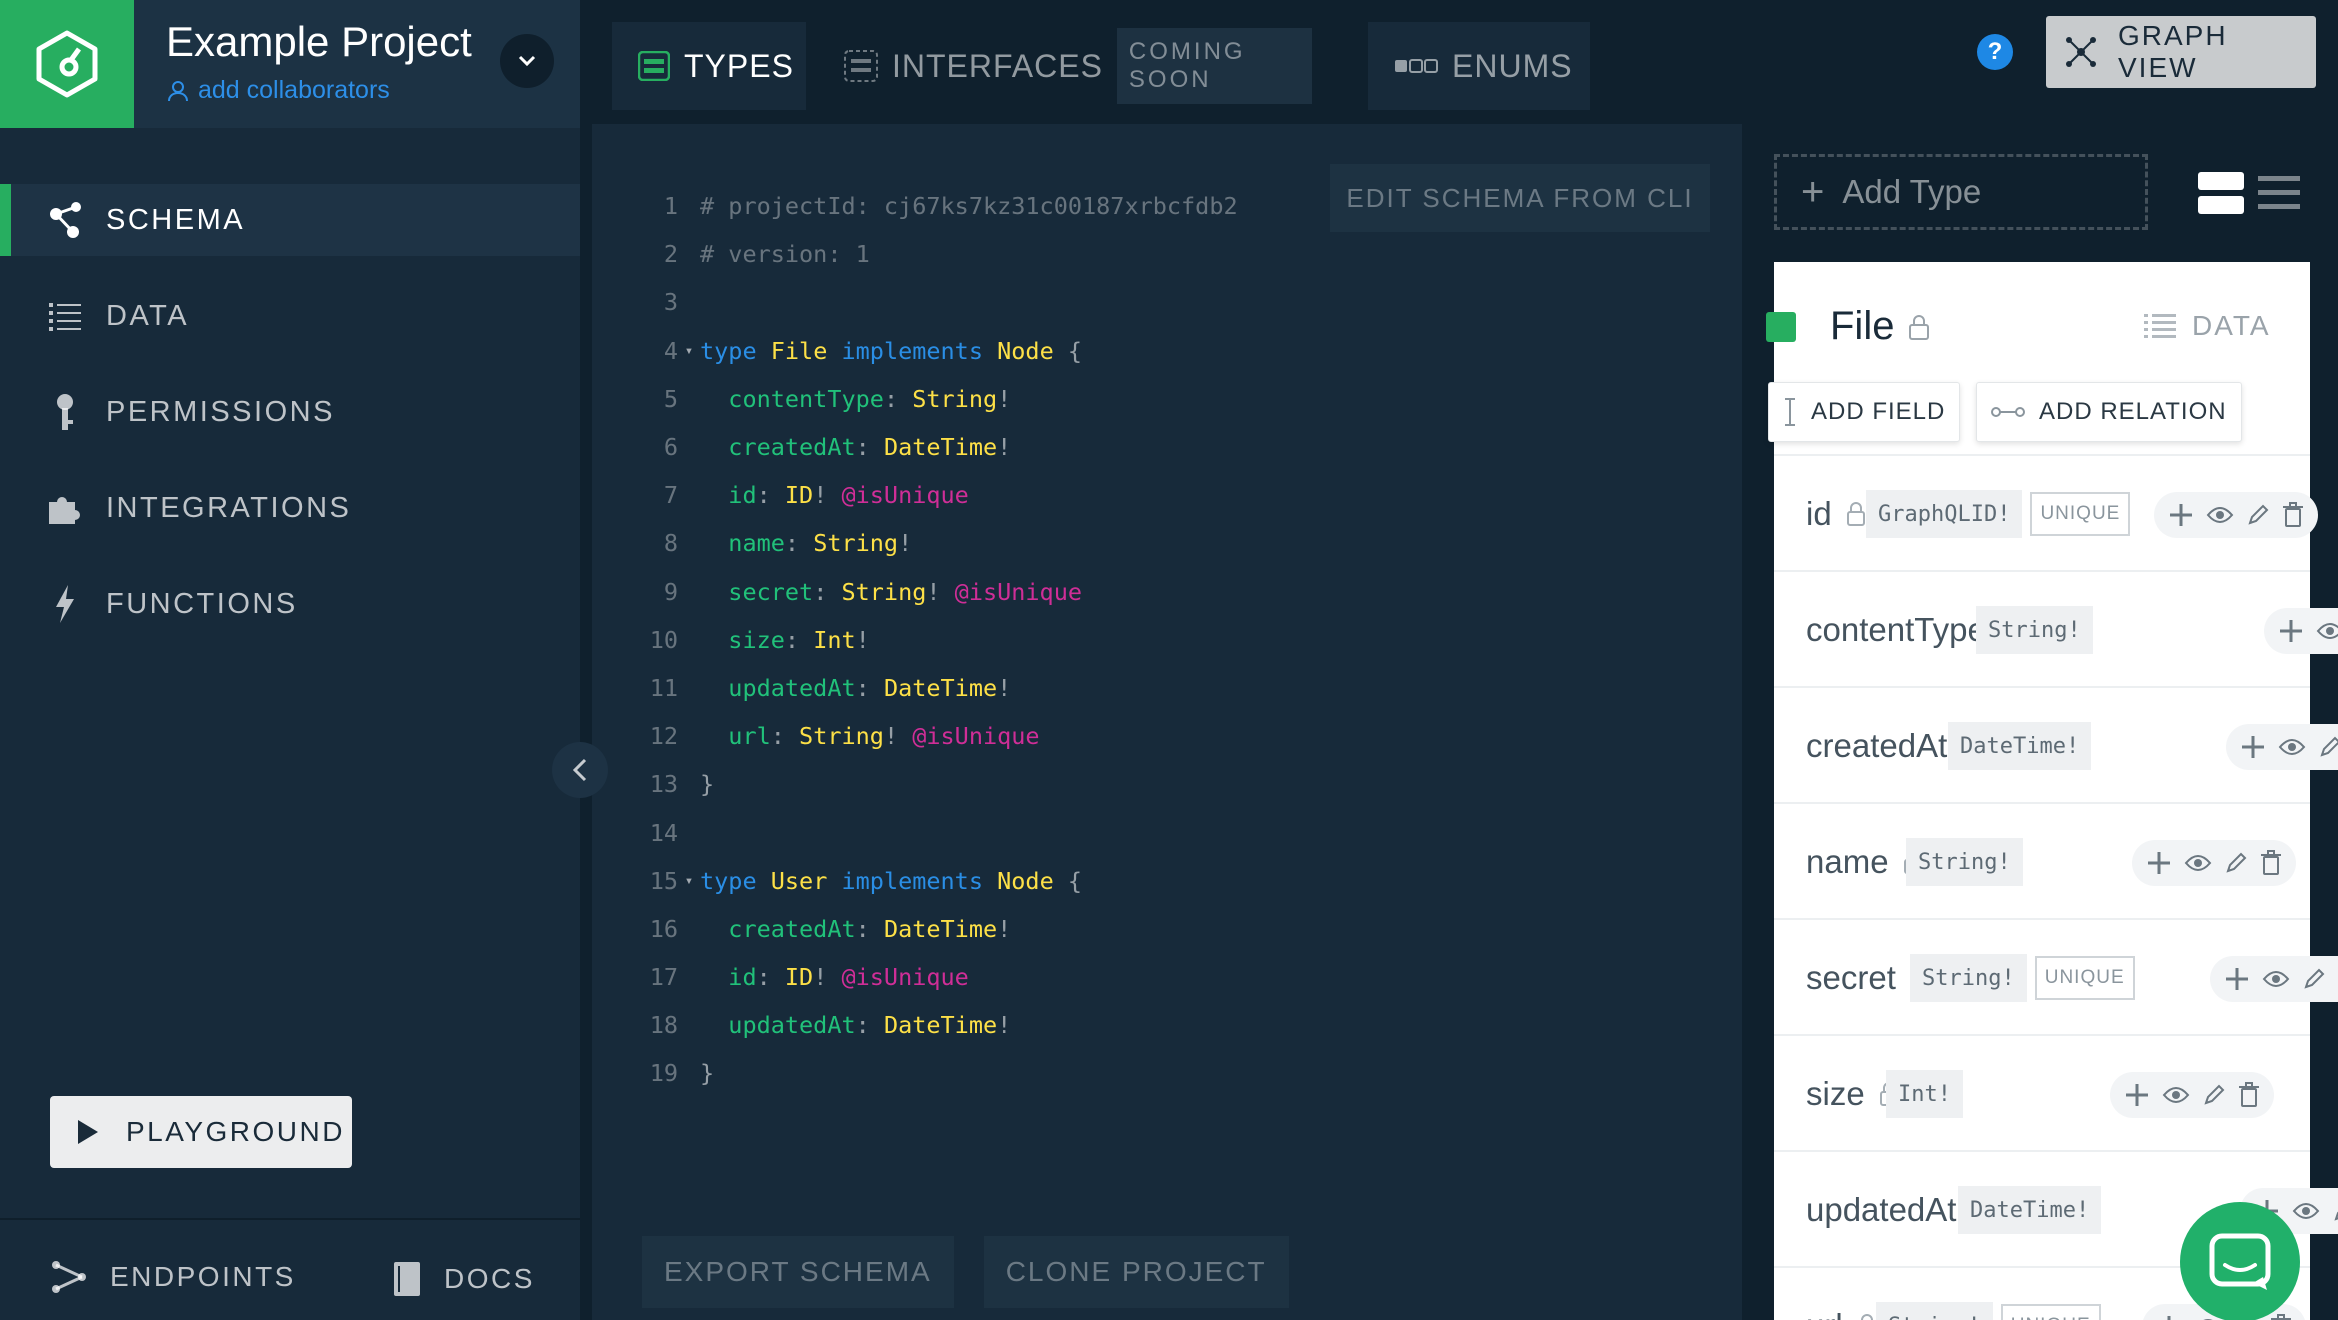 The height and width of the screenshot is (1320, 2338). I want to click on field-type: DateTime!, so click(2020, 746).